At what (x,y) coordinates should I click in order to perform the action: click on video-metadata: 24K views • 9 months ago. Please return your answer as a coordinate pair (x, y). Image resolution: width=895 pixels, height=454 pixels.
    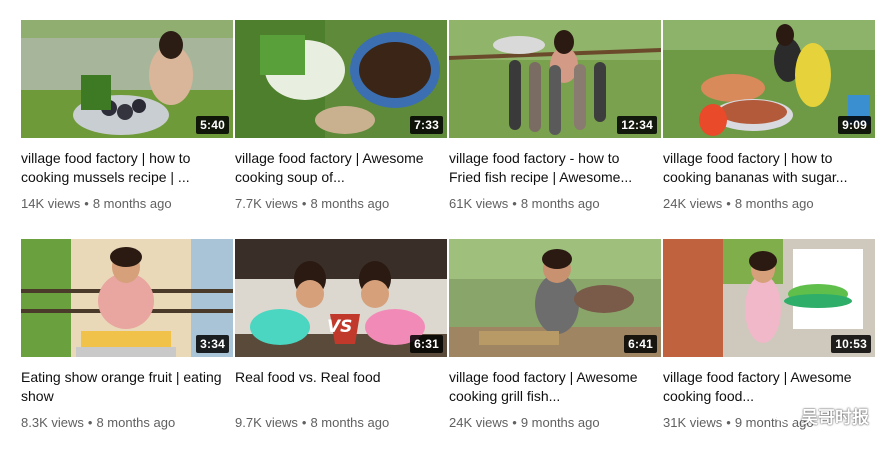
    Looking at the image, I should click on (524, 422).